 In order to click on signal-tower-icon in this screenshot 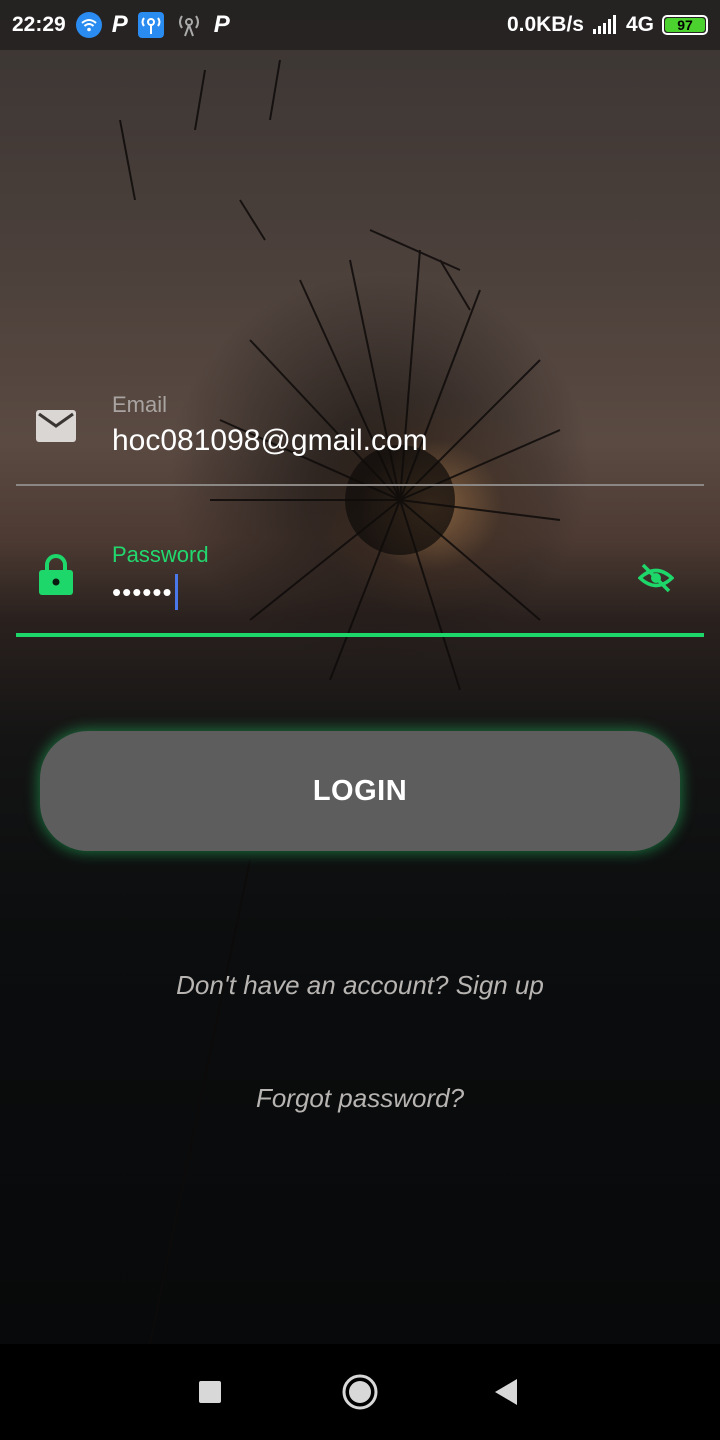, I will do `click(189, 25)`.